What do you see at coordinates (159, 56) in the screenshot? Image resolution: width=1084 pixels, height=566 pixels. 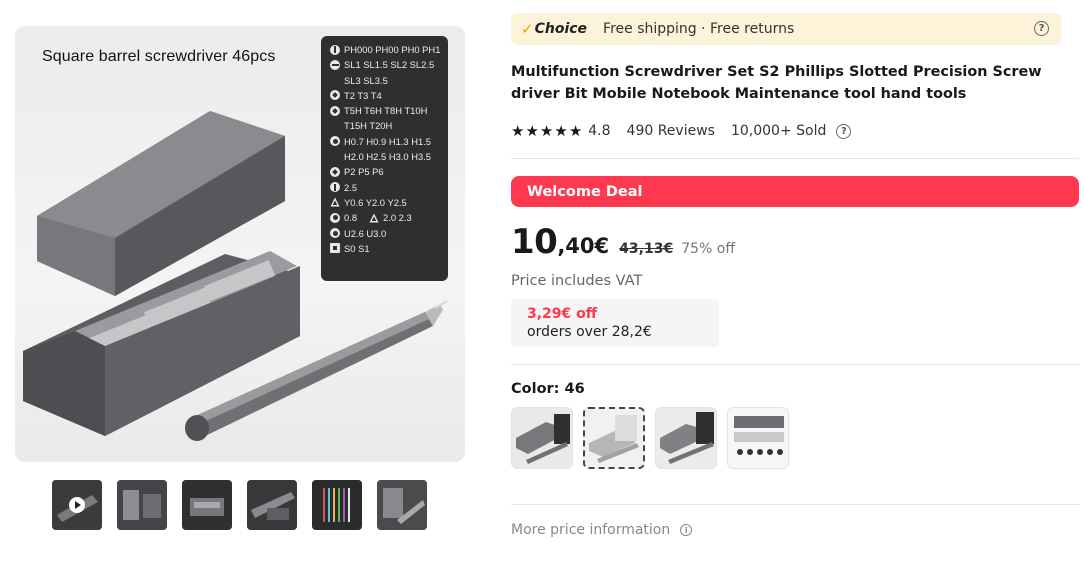 I see `image-caption: Square barrel screwdriver 46pcs` at bounding box center [159, 56].